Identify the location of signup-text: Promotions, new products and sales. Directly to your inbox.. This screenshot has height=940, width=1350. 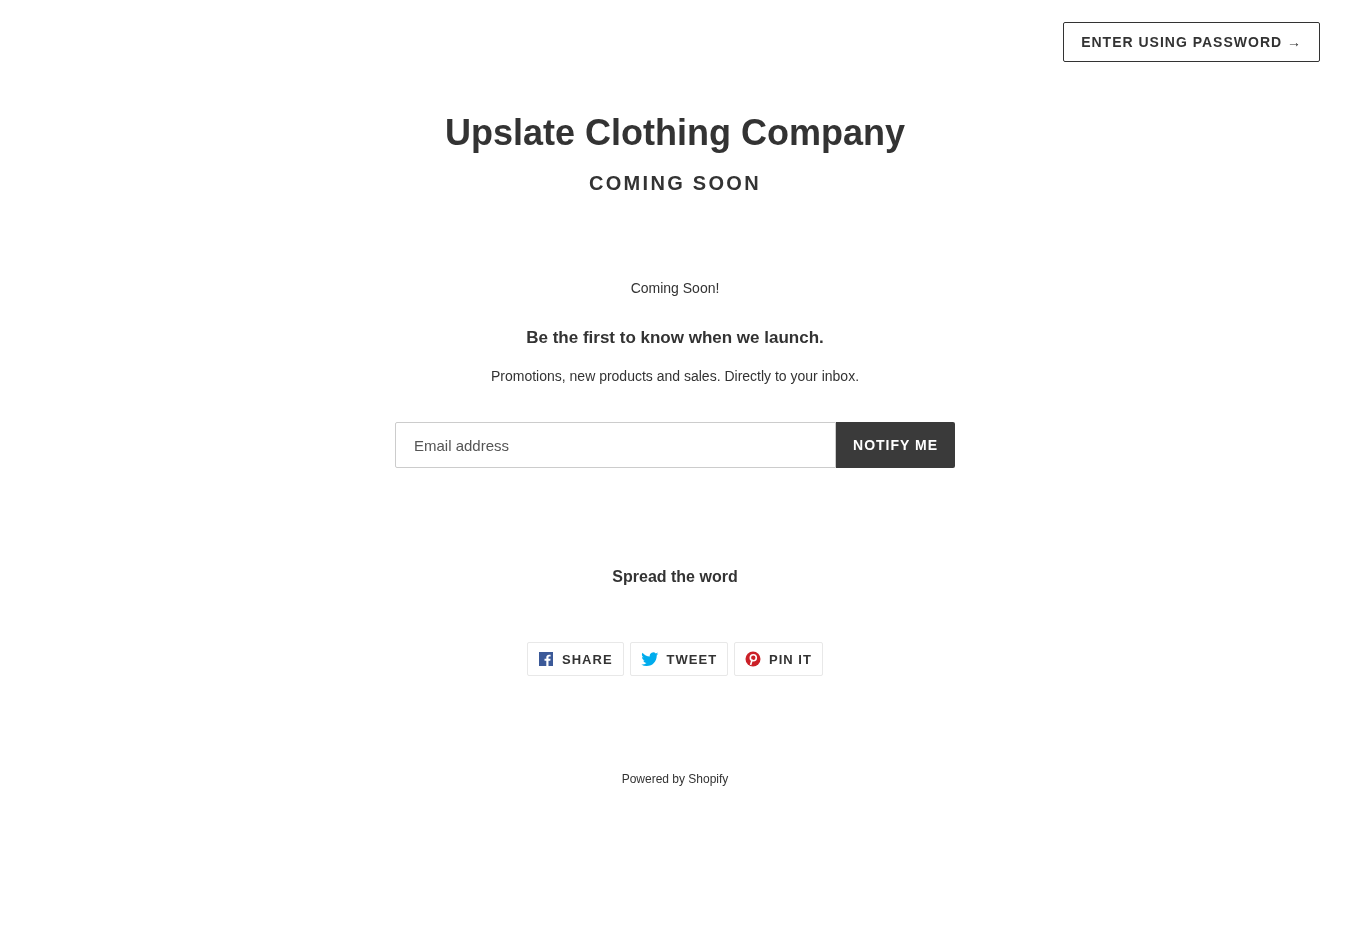
(675, 376).